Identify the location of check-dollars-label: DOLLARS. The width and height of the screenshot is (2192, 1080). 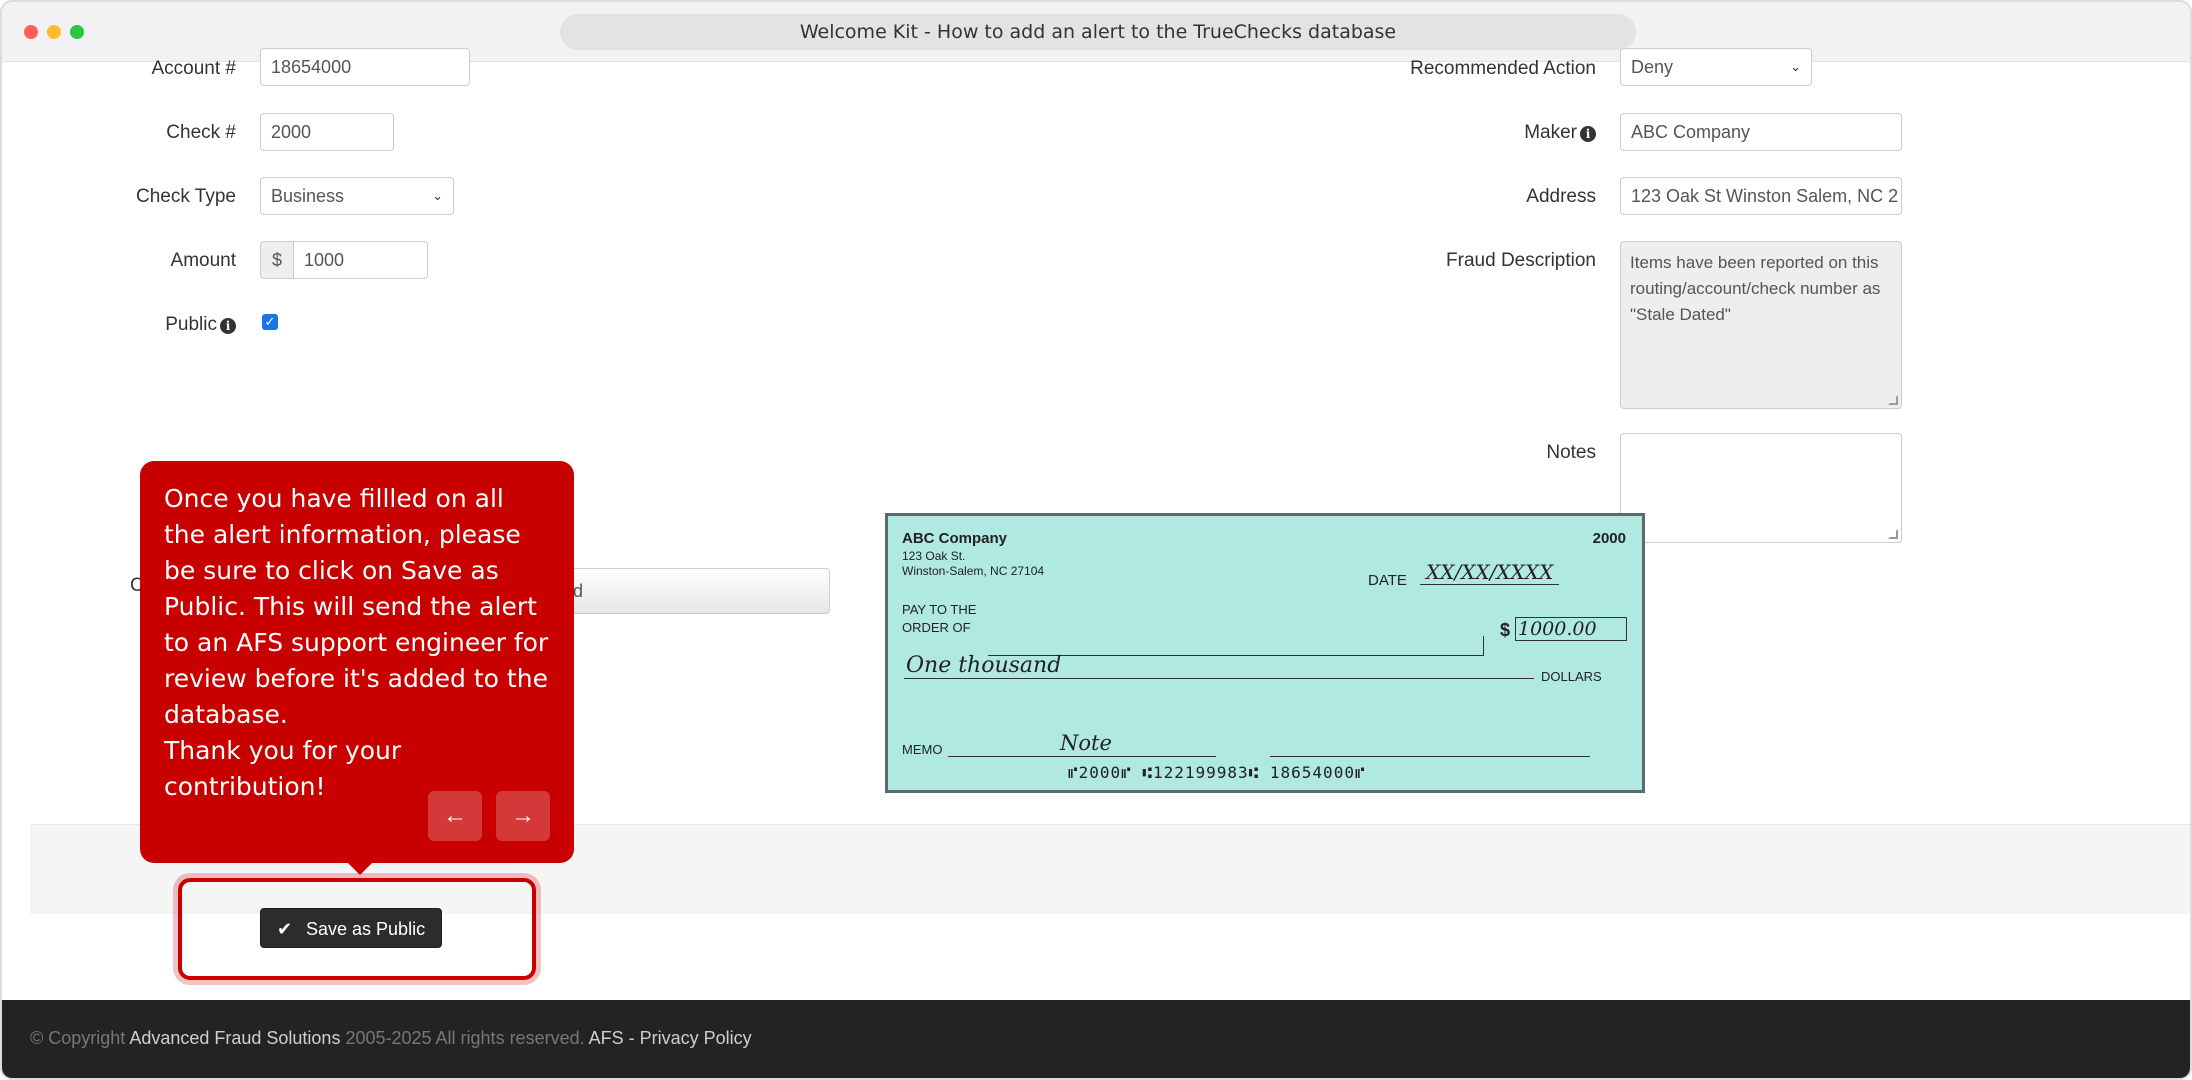
(1571, 676).